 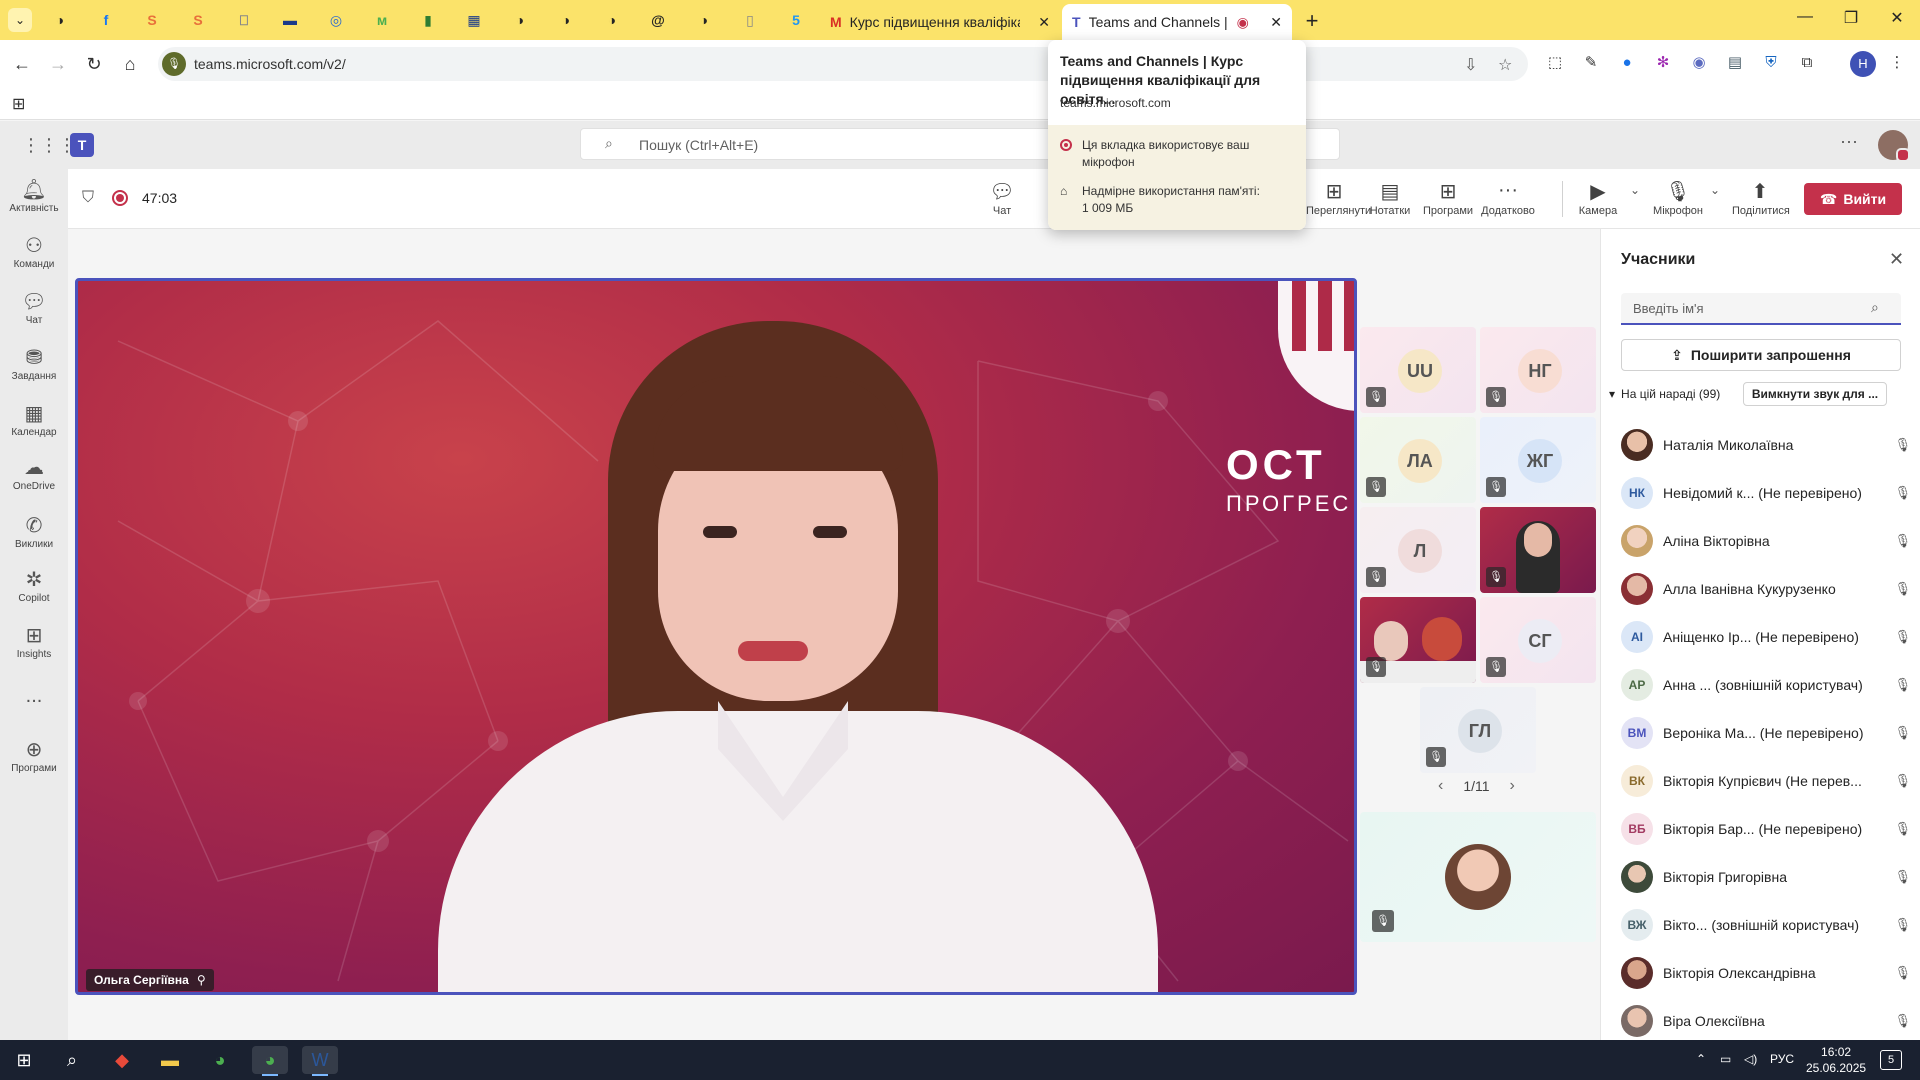 I want to click on extension-icon: ●, so click(x=1627, y=63).